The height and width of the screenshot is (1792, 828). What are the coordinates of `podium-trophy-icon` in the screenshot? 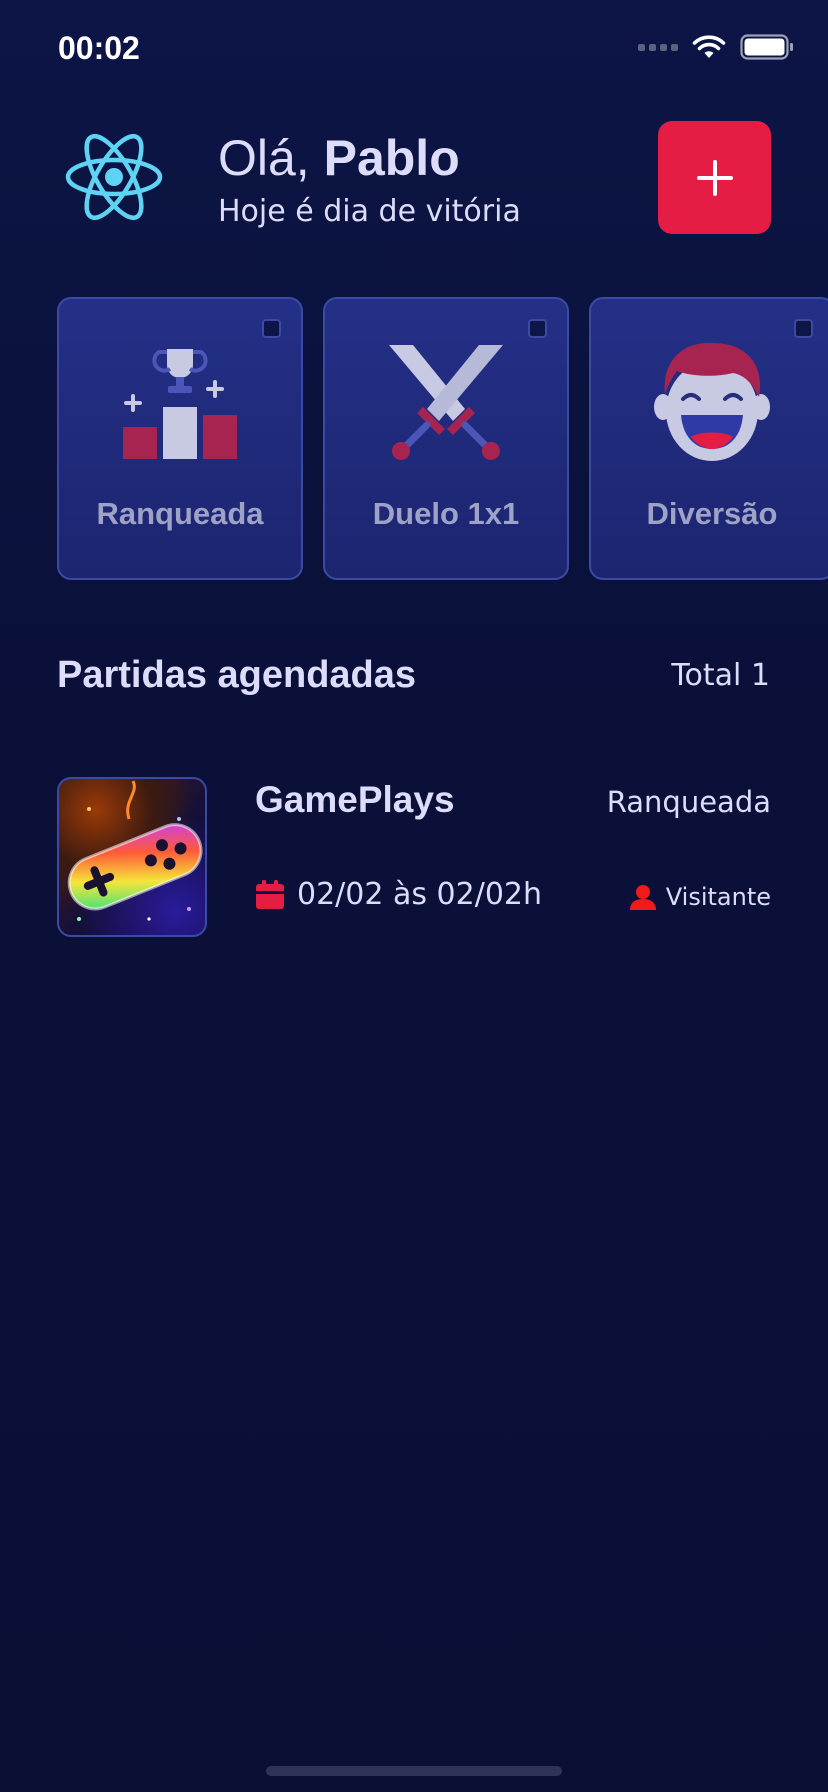 It's located at (180, 404).